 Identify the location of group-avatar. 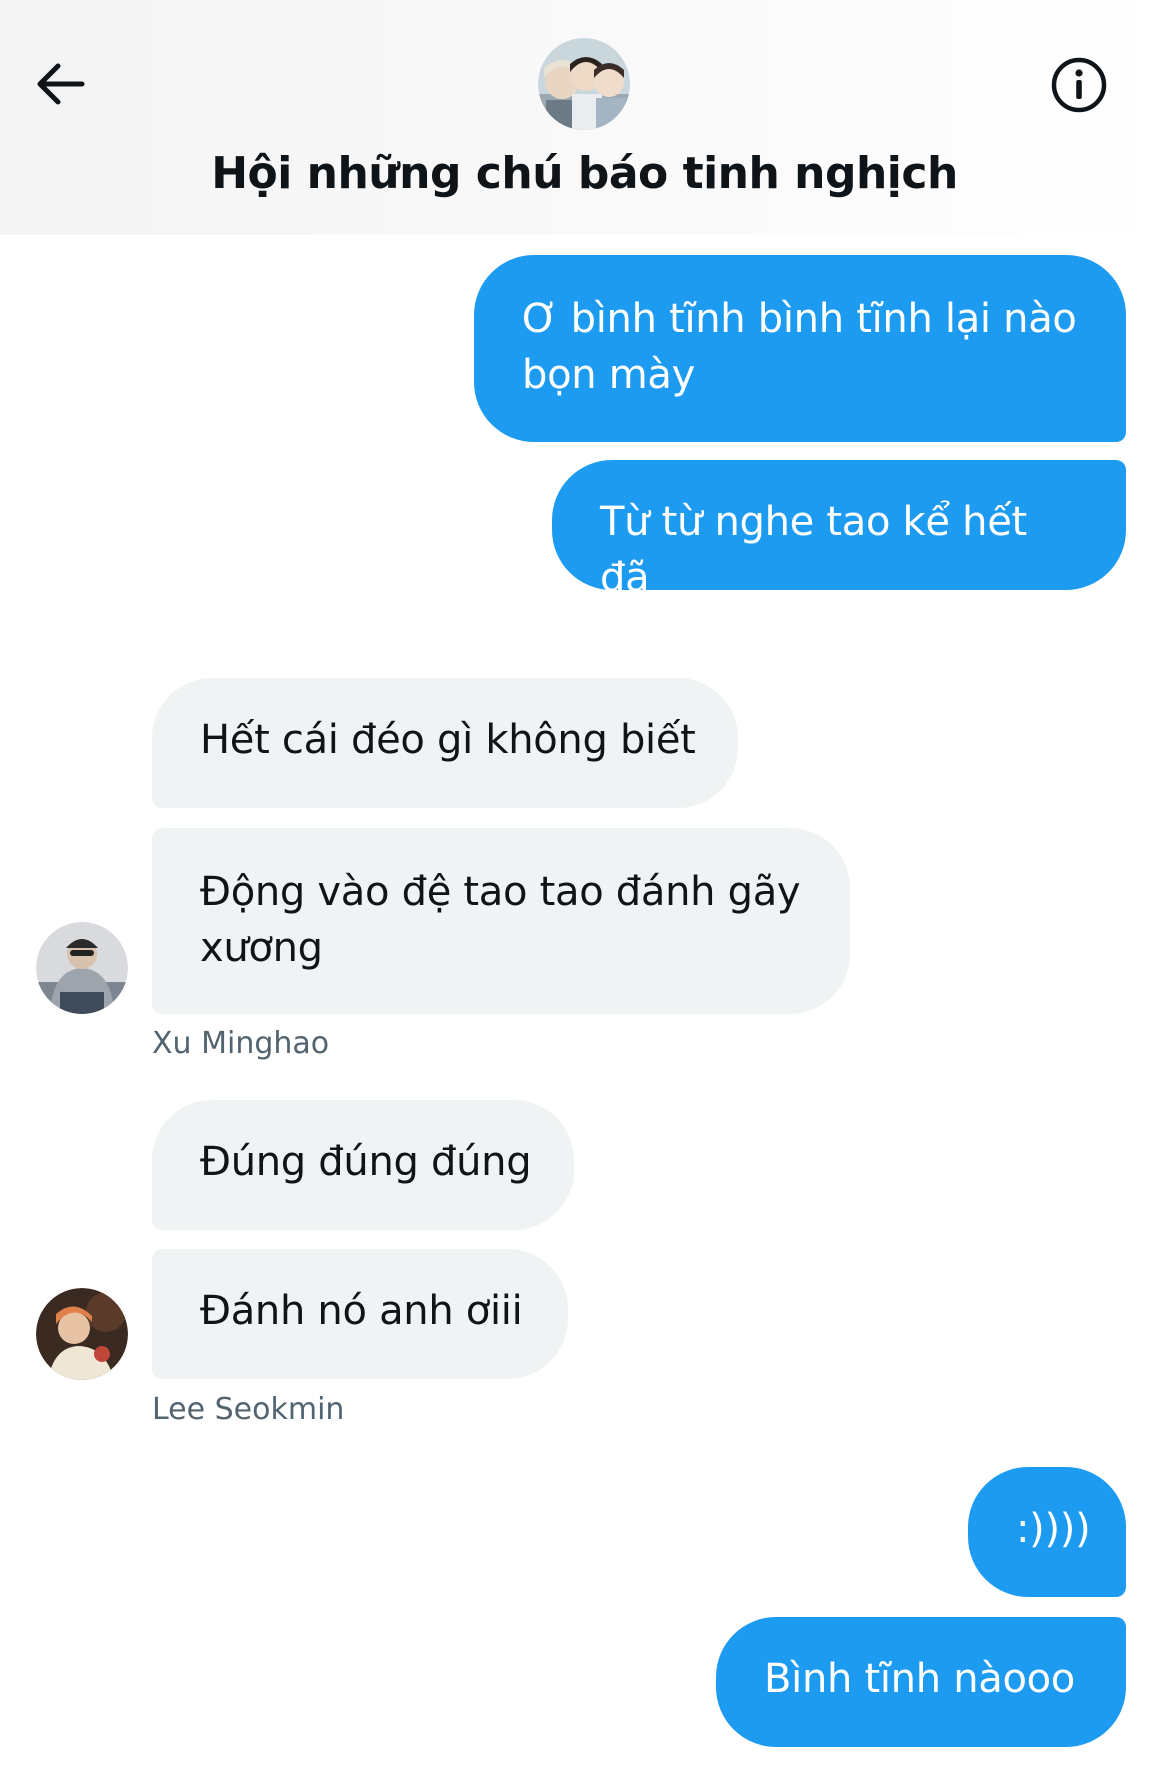
(584, 84).